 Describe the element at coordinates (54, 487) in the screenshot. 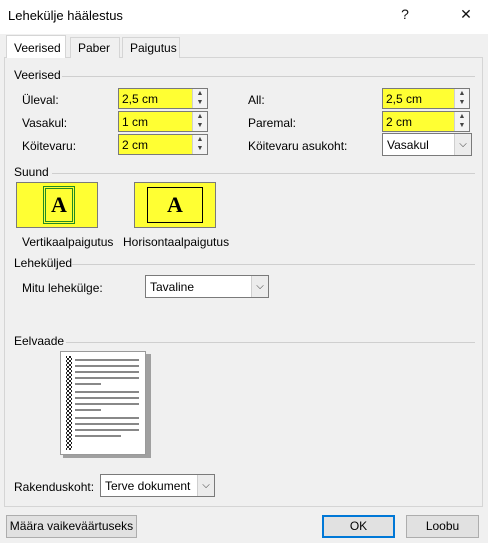

I see `apply-to-label: Rakenduskoht:` at that location.